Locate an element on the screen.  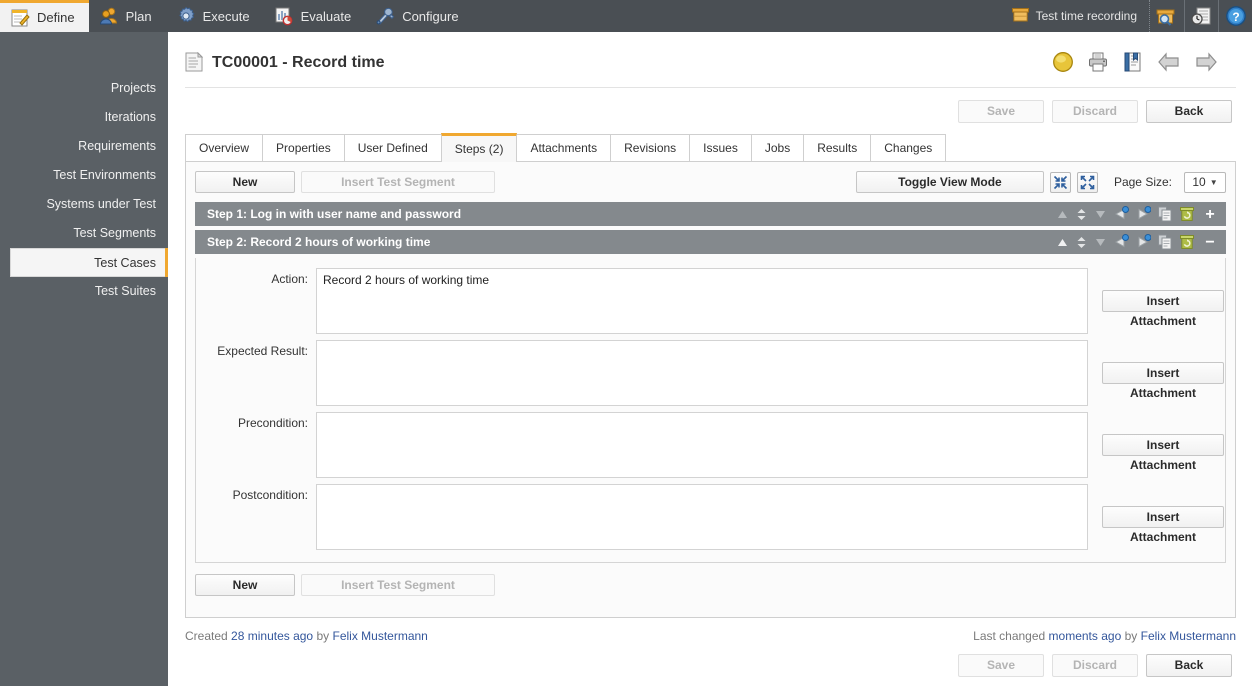
sidebar-label: Test Cases is located at coordinates (125, 263).